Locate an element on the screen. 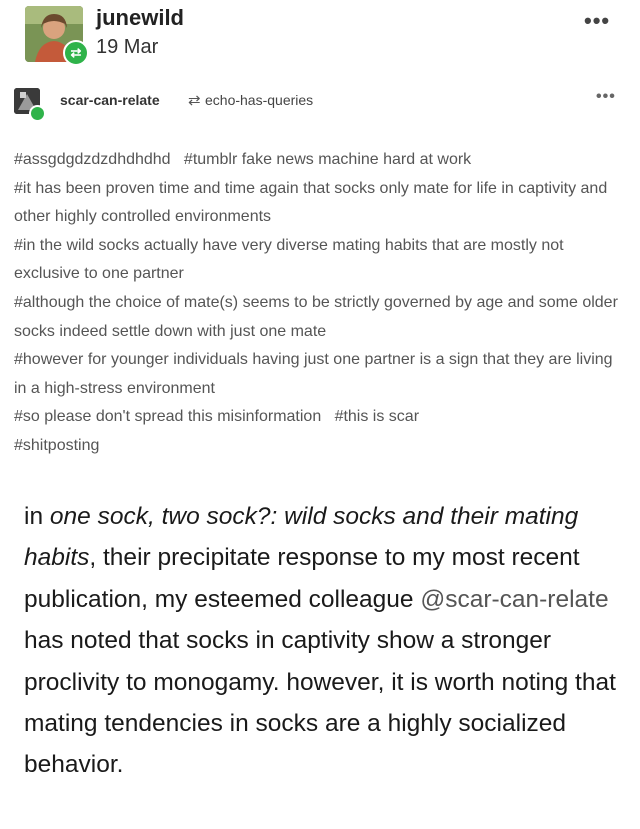  reblog-icon: ⇄ is located at coordinates (194, 100).